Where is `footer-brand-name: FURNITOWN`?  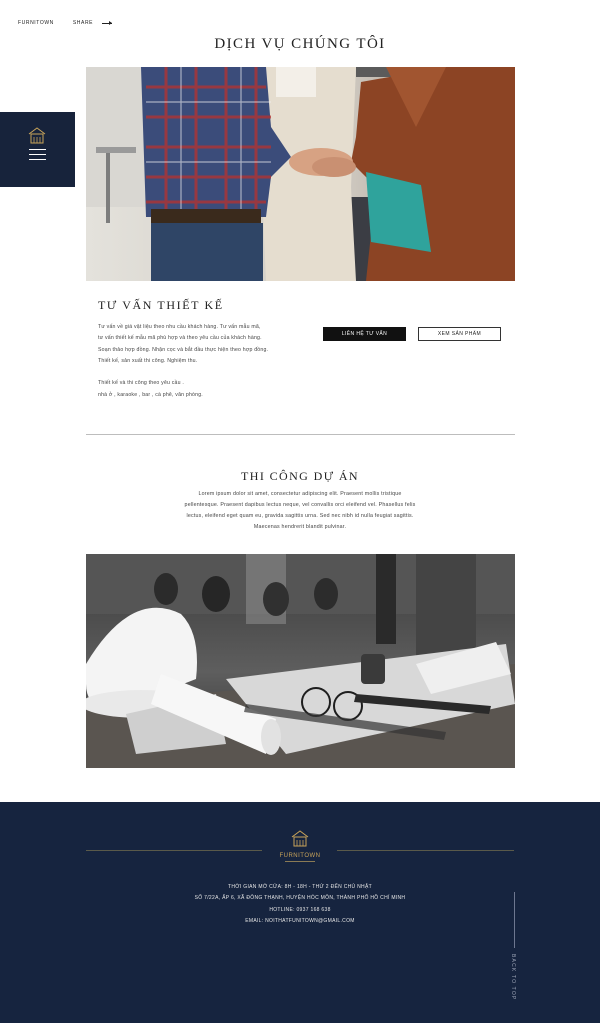 footer-brand-name: FURNITOWN is located at coordinates (300, 856).